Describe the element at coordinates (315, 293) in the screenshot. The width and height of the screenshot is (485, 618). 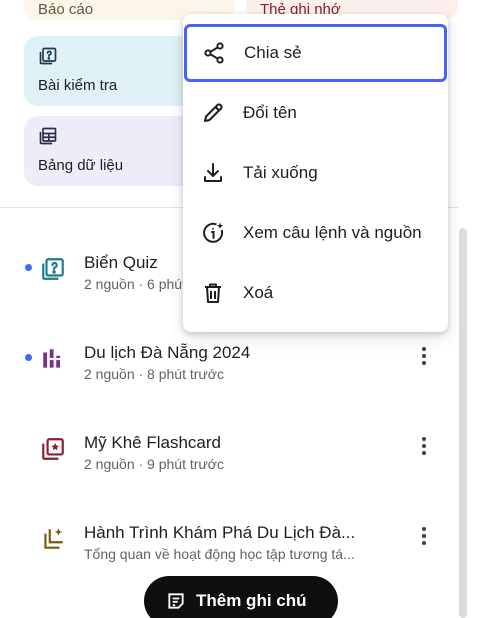
I see `menu-item-delete: Xoá` at that location.